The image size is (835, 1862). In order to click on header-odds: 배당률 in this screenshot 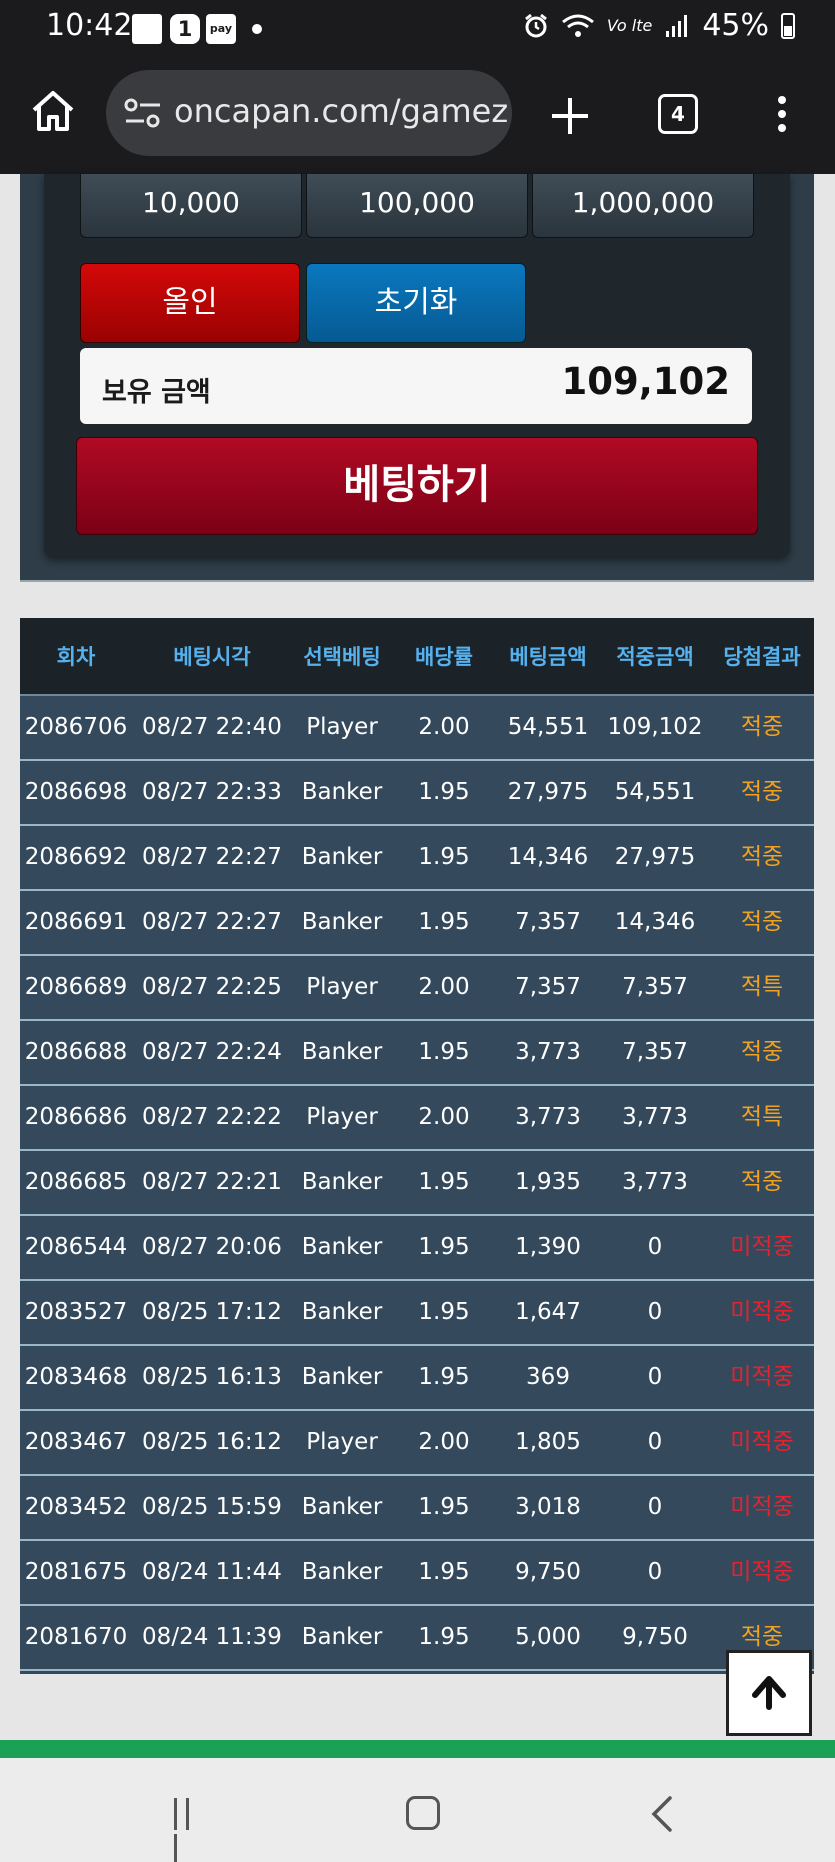, I will do `click(444, 657)`.